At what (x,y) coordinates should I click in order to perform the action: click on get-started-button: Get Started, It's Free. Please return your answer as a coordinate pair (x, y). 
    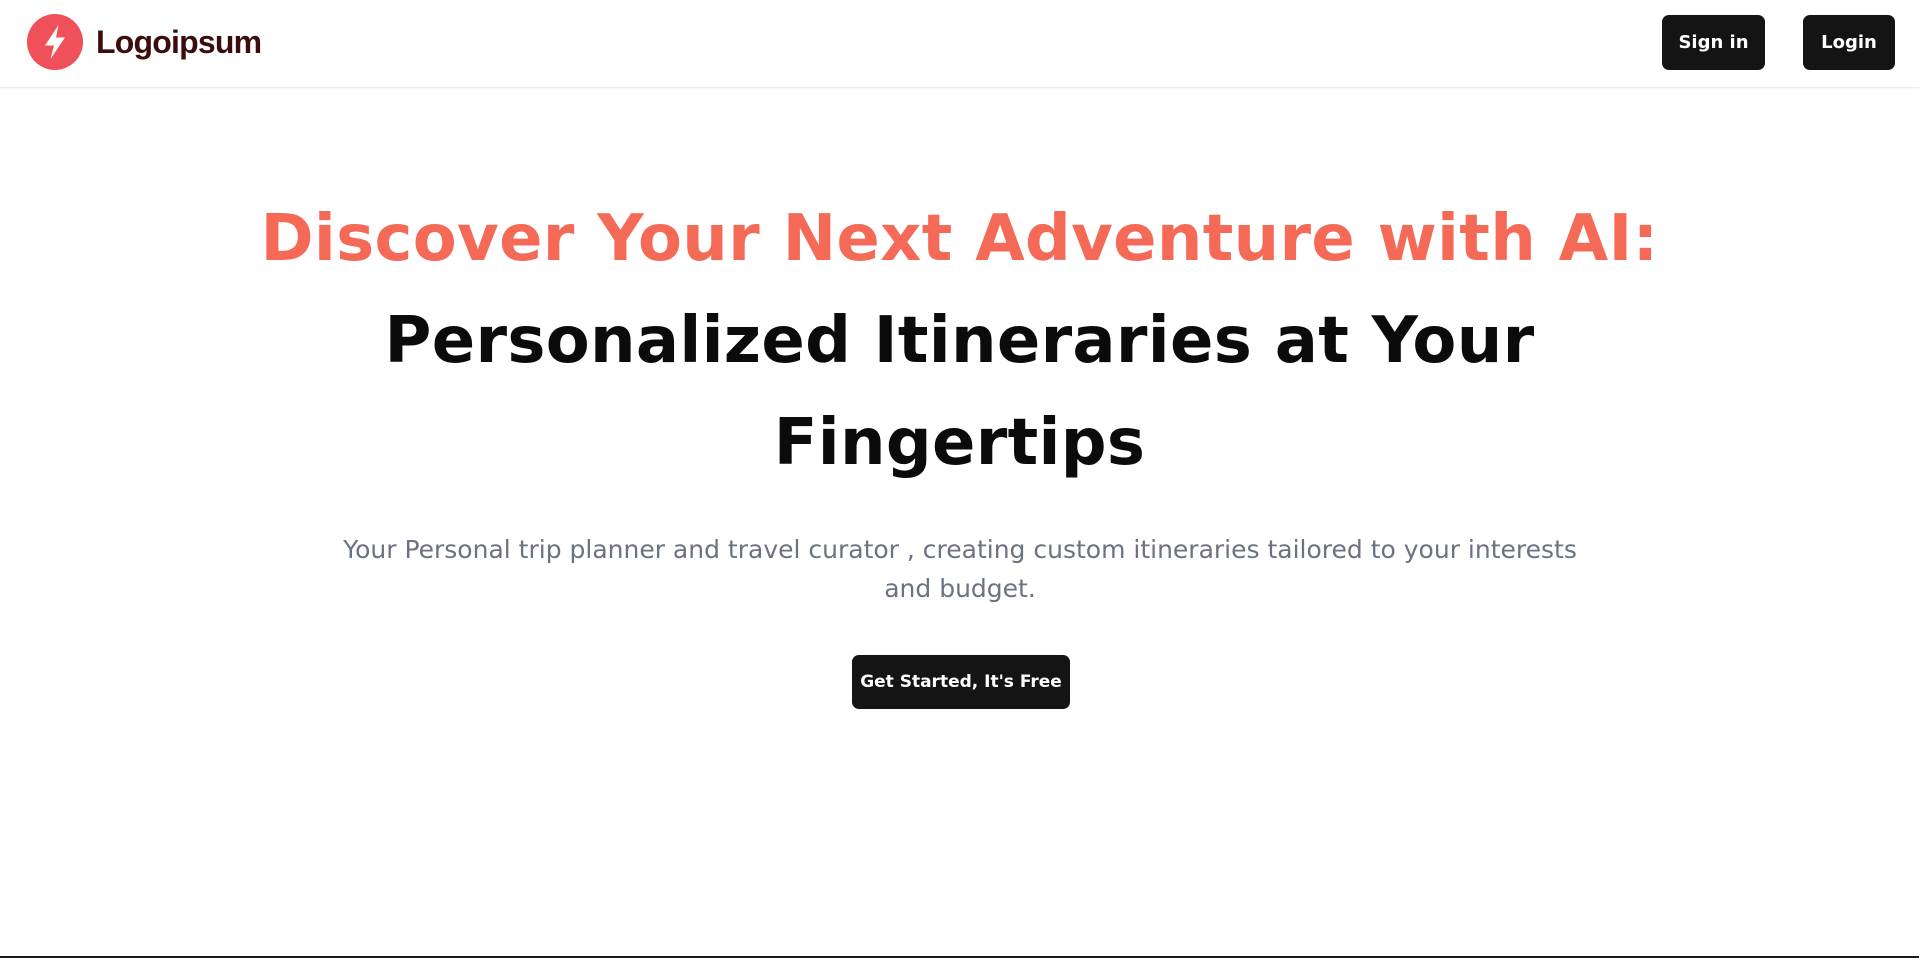
    Looking at the image, I should click on (961, 682).